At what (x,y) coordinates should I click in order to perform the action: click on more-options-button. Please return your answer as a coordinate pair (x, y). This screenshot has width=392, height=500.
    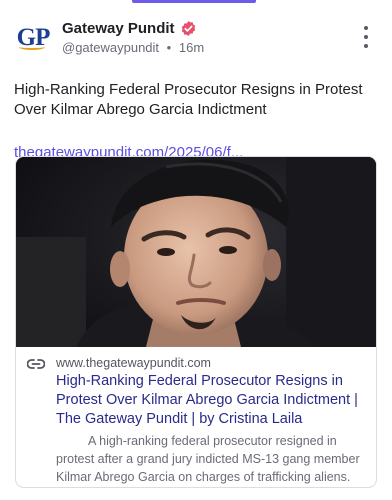
    Looking at the image, I should click on (366, 37).